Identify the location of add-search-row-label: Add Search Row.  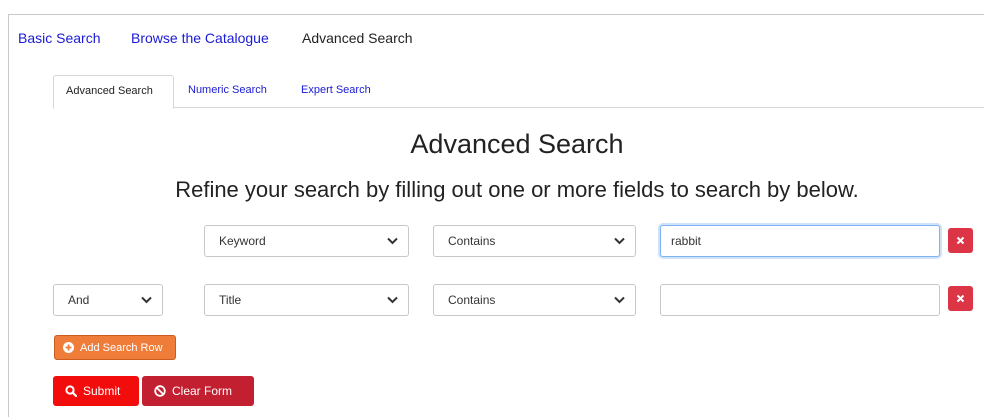
(121, 347).